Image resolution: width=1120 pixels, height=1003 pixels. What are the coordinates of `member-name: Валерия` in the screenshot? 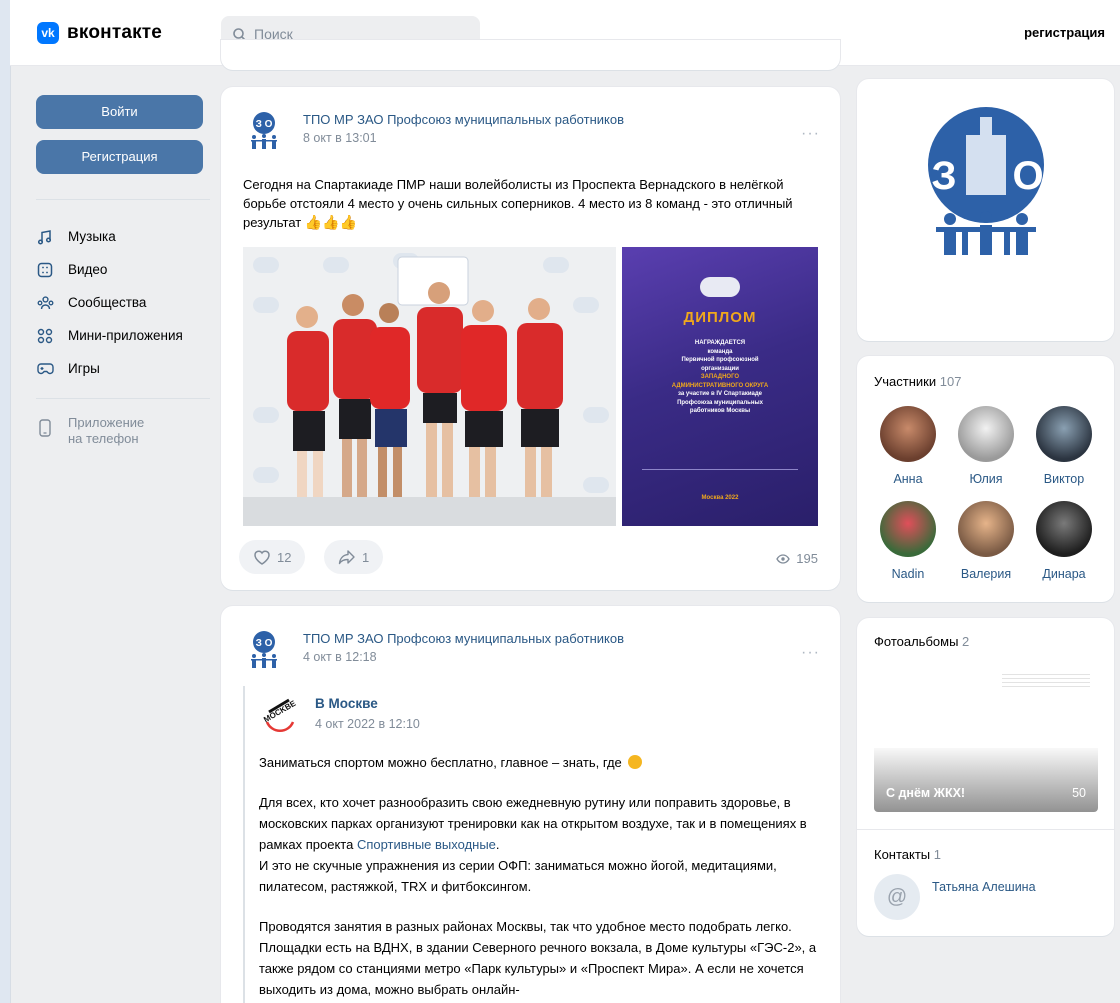 It's located at (986, 574).